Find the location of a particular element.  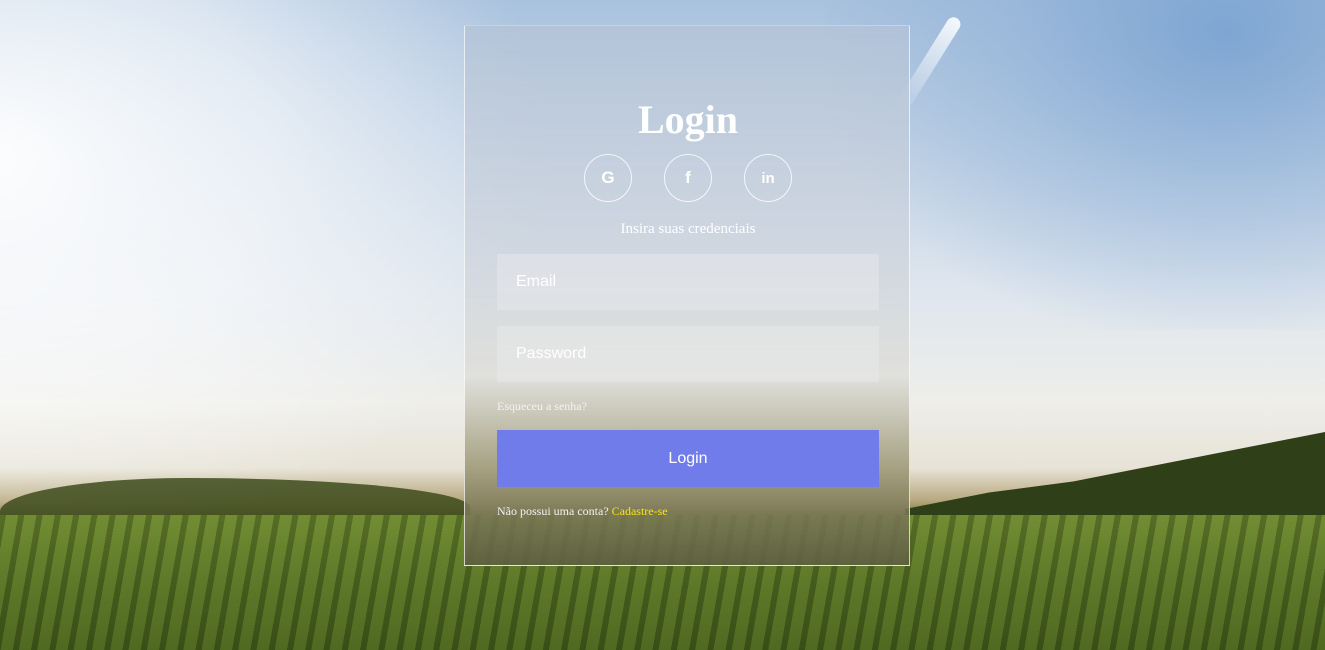

google-login-button: G is located at coordinates (608, 178).